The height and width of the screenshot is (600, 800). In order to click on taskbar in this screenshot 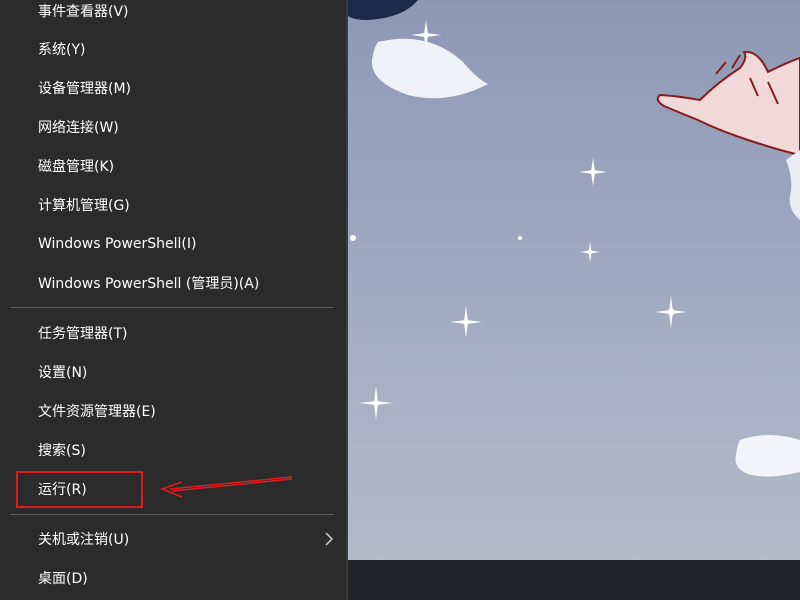, I will do `click(574, 580)`.